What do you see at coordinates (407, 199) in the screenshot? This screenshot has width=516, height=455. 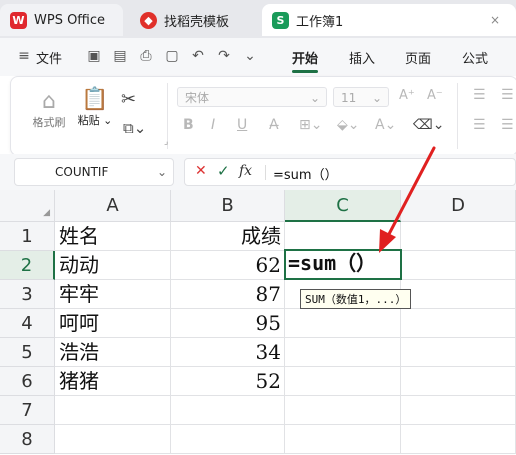 I see `annotation-arrow` at bounding box center [407, 199].